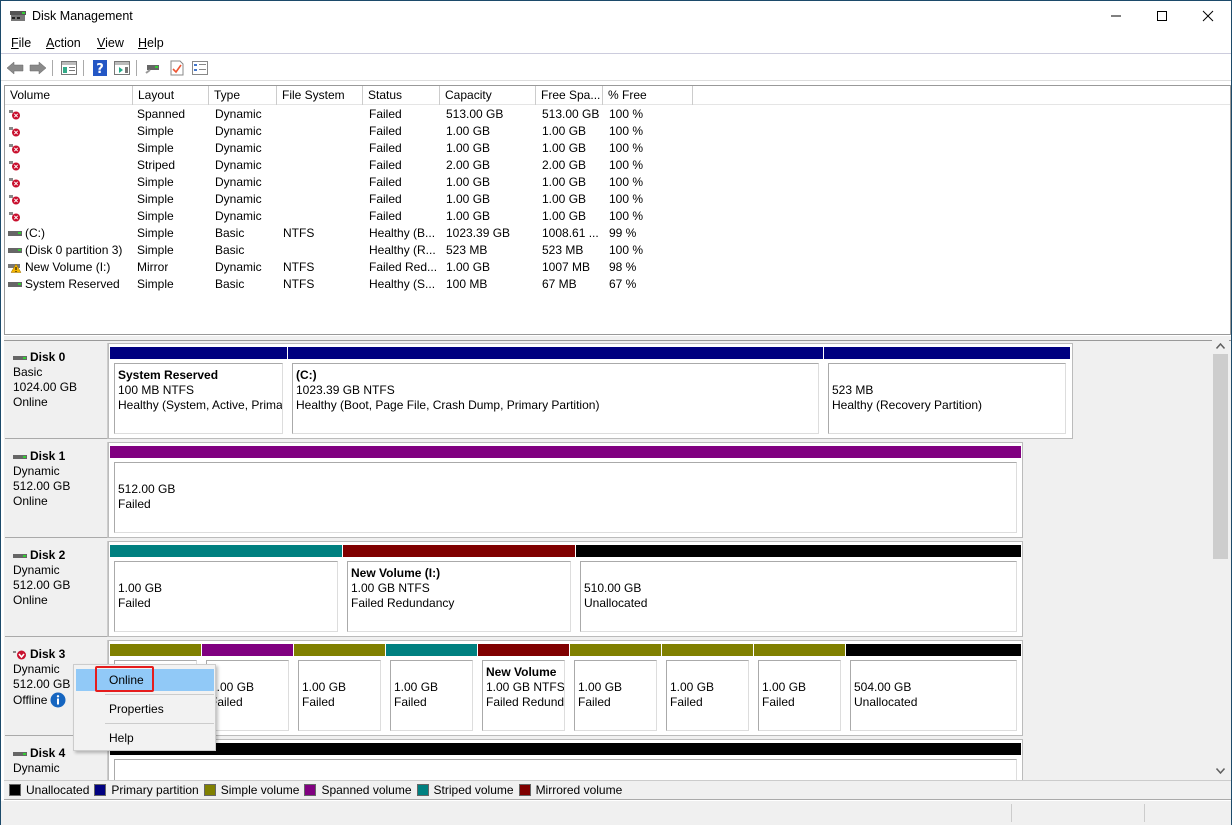  I want to click on close-icon, so click(1208, 16).